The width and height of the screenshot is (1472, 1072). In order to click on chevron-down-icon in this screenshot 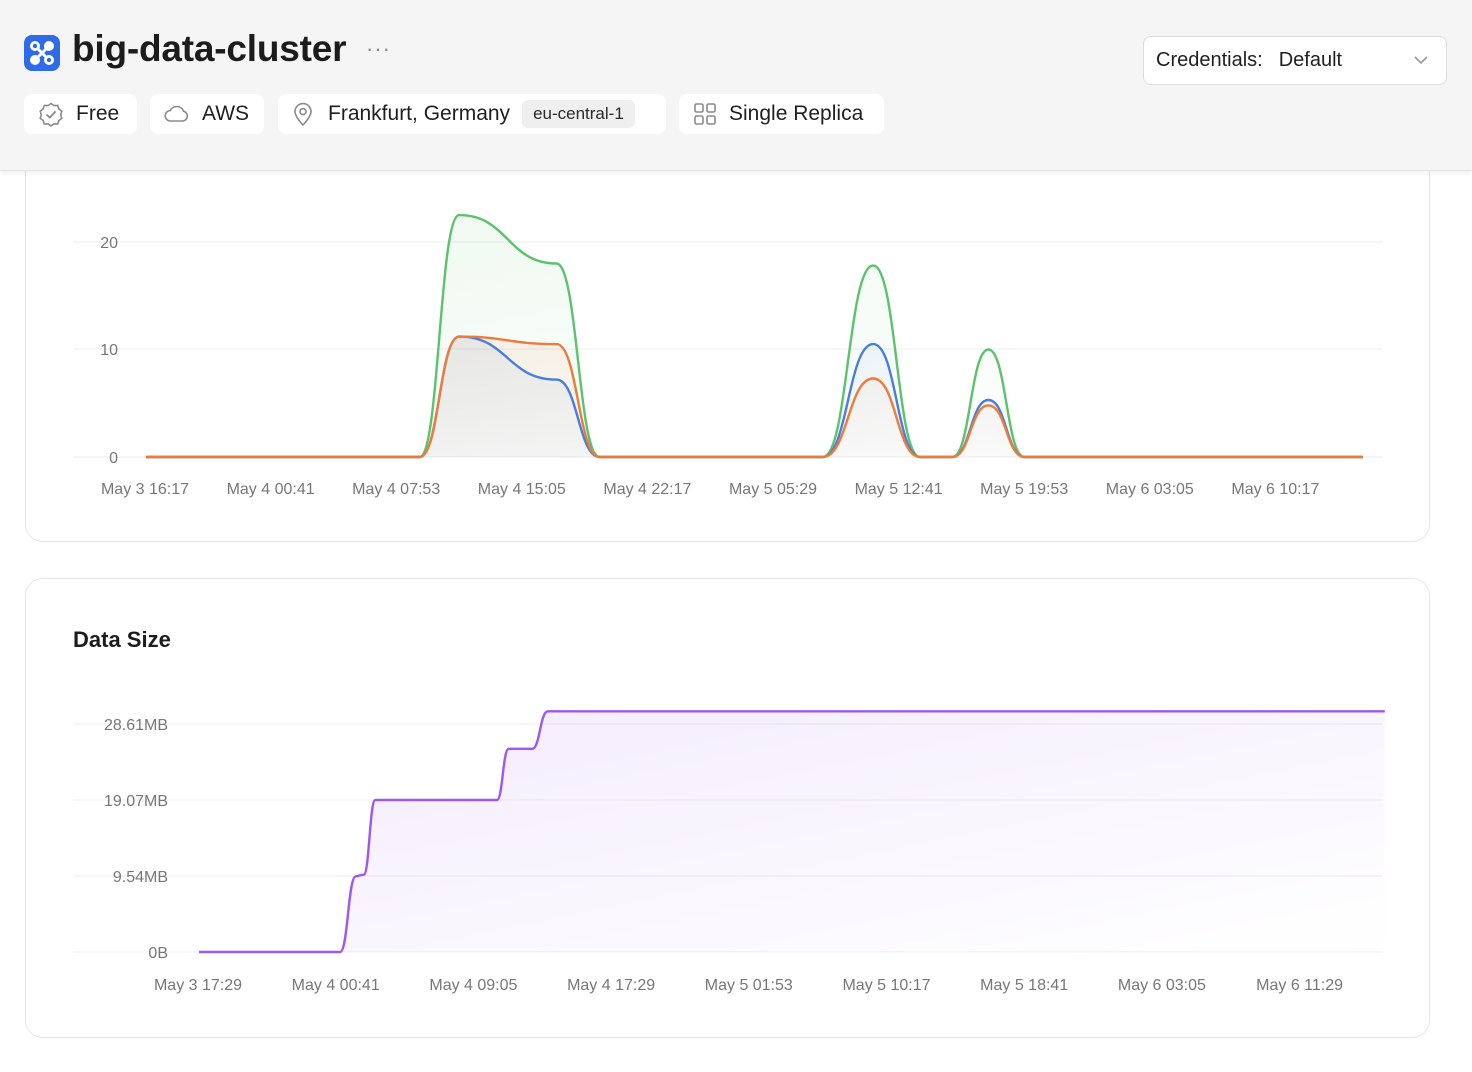, I will do `click(1421, 63)`.